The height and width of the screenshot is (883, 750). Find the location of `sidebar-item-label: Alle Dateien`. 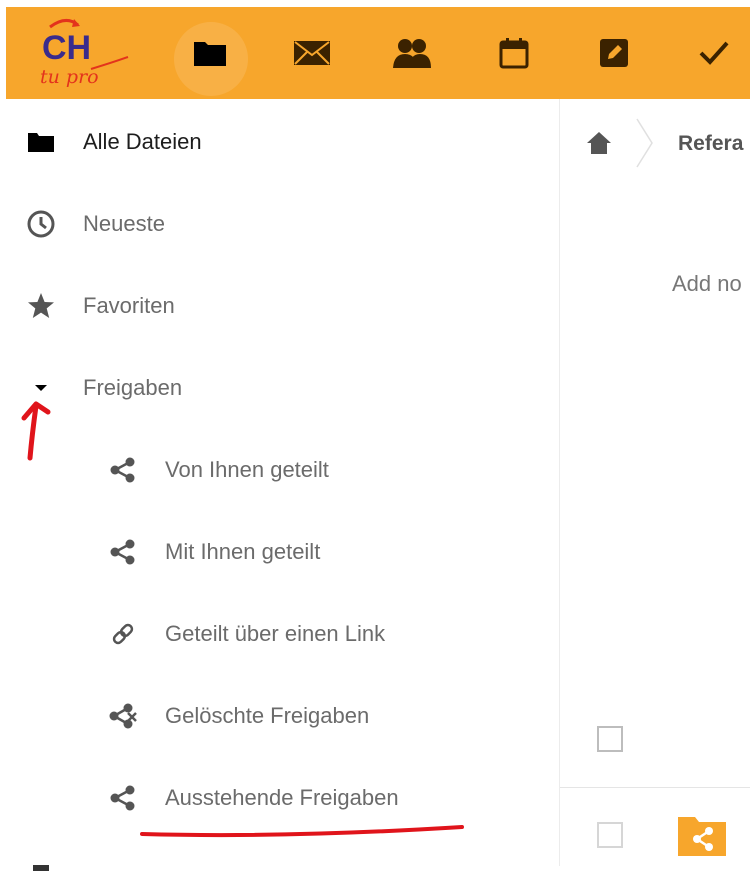

sidebar-item-label: Alle Dateien is located at coordinates (142, 141).